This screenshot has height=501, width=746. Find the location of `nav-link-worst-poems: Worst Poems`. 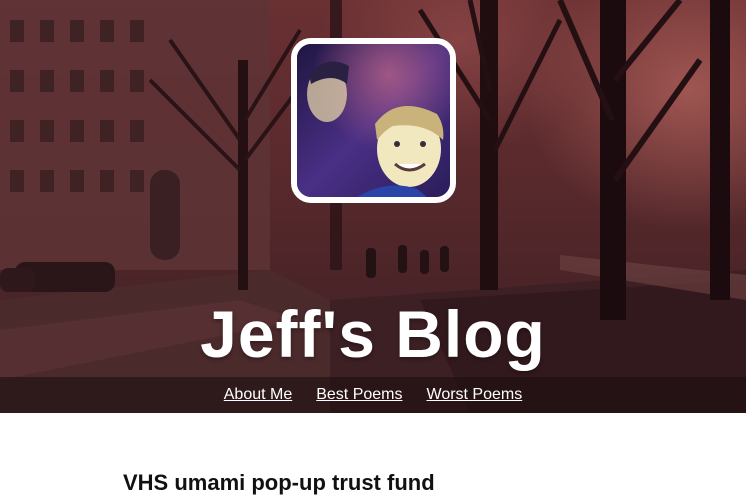

nav-link-worst-poems: Worst Poems is located at coordinates (475, 395).